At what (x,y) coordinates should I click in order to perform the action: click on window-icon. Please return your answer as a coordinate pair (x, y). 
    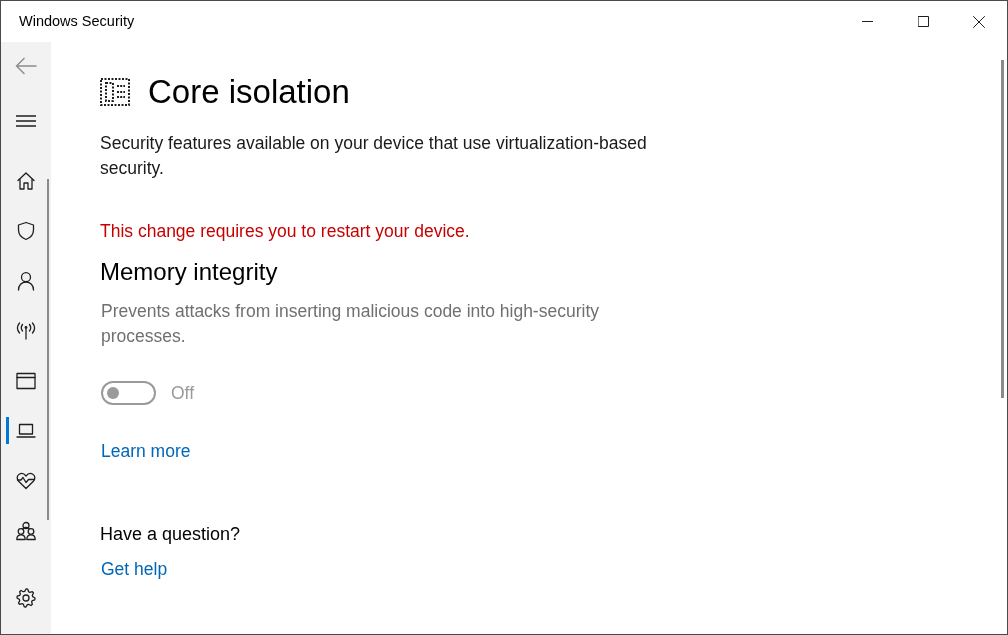
    Looking at the image, I should click on (26, 381).